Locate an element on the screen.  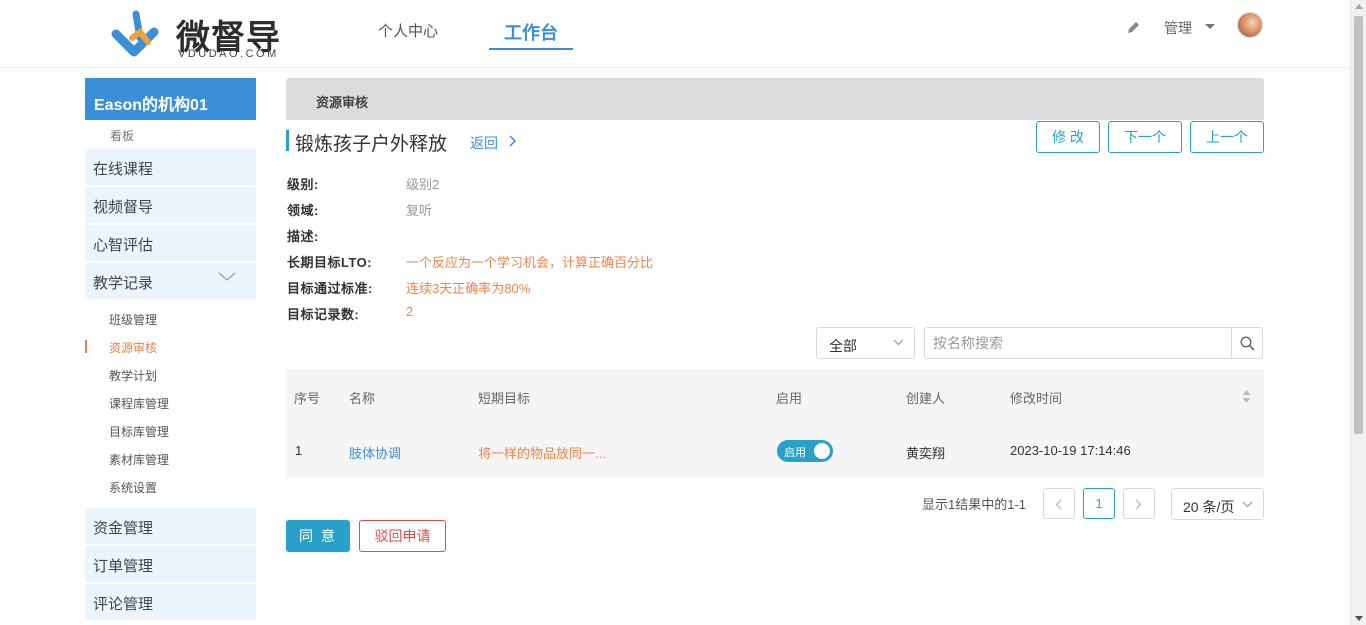
cell-modified: 2023-10-19 17:14:46 is located at coordinates (1070, 450).